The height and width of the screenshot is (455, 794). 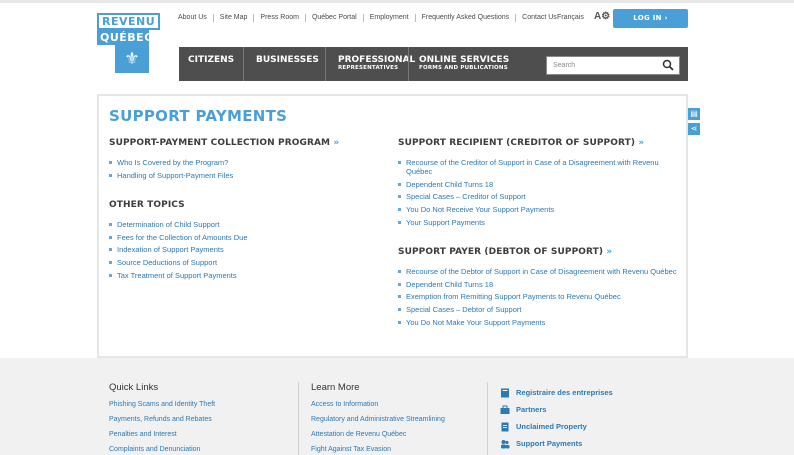 I want to click on revenu-quebec-logo: REVENU QUÉBEC ⚜, so click(x=129, y=43).